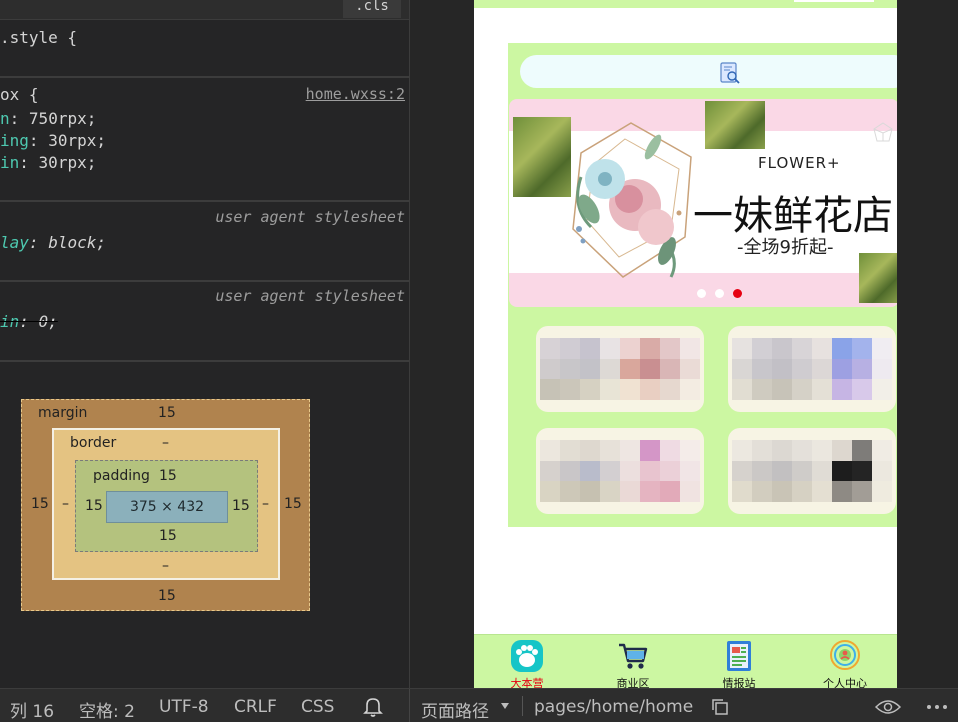  What do you see at coordinates (310, 296) in the screenshot?
I see `ua-rule2-source: user agent stylesheet` at bounding box center [310, 296].